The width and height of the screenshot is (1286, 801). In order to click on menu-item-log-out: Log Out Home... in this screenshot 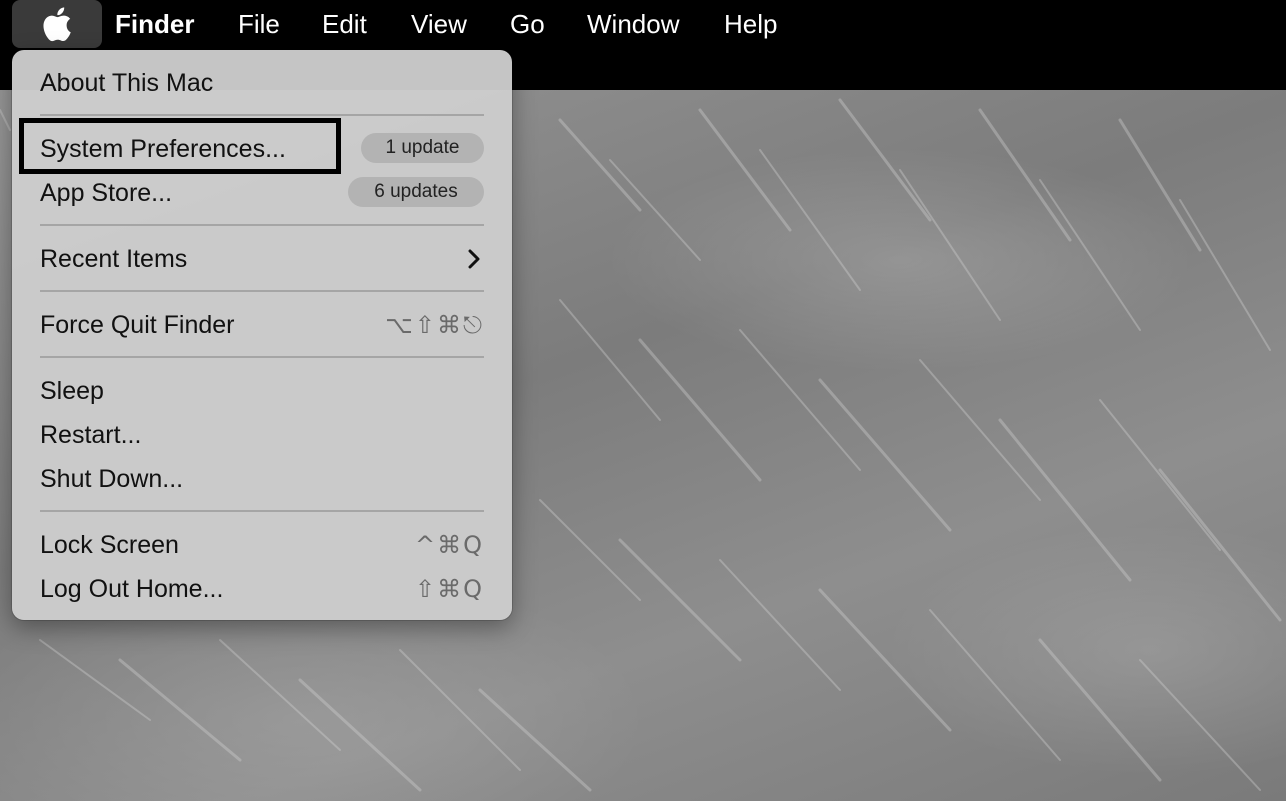, I will do `click(131, 589)`.